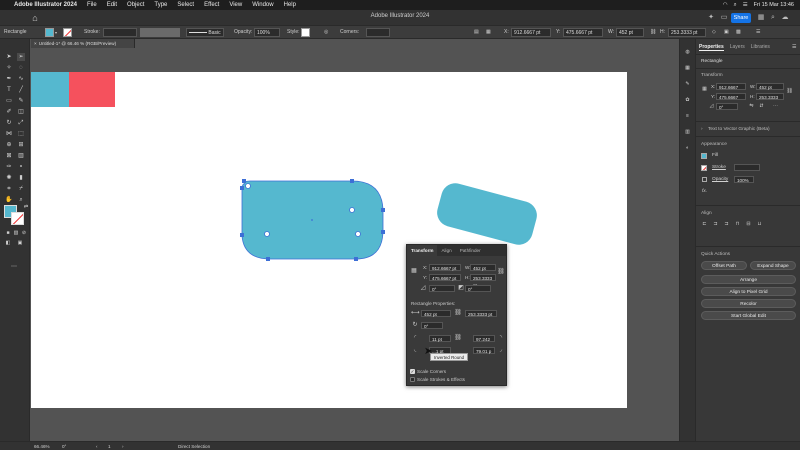  I want to click on align-to-pixel-grid-button: Align to Pixel Grid, so click(748, 291).